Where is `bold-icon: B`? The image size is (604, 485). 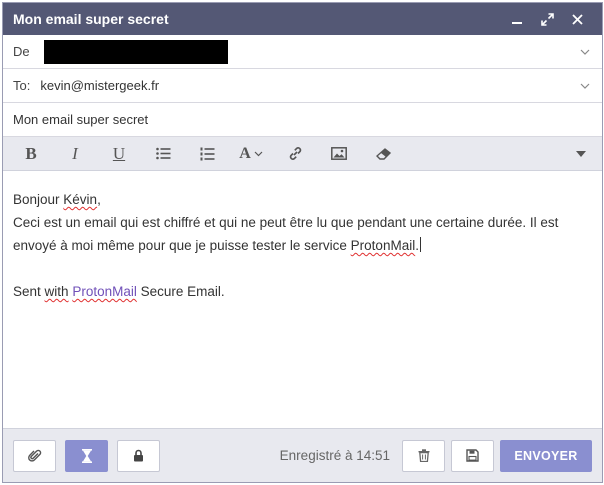 bold-icon: B is located at coordinates (31, 153).